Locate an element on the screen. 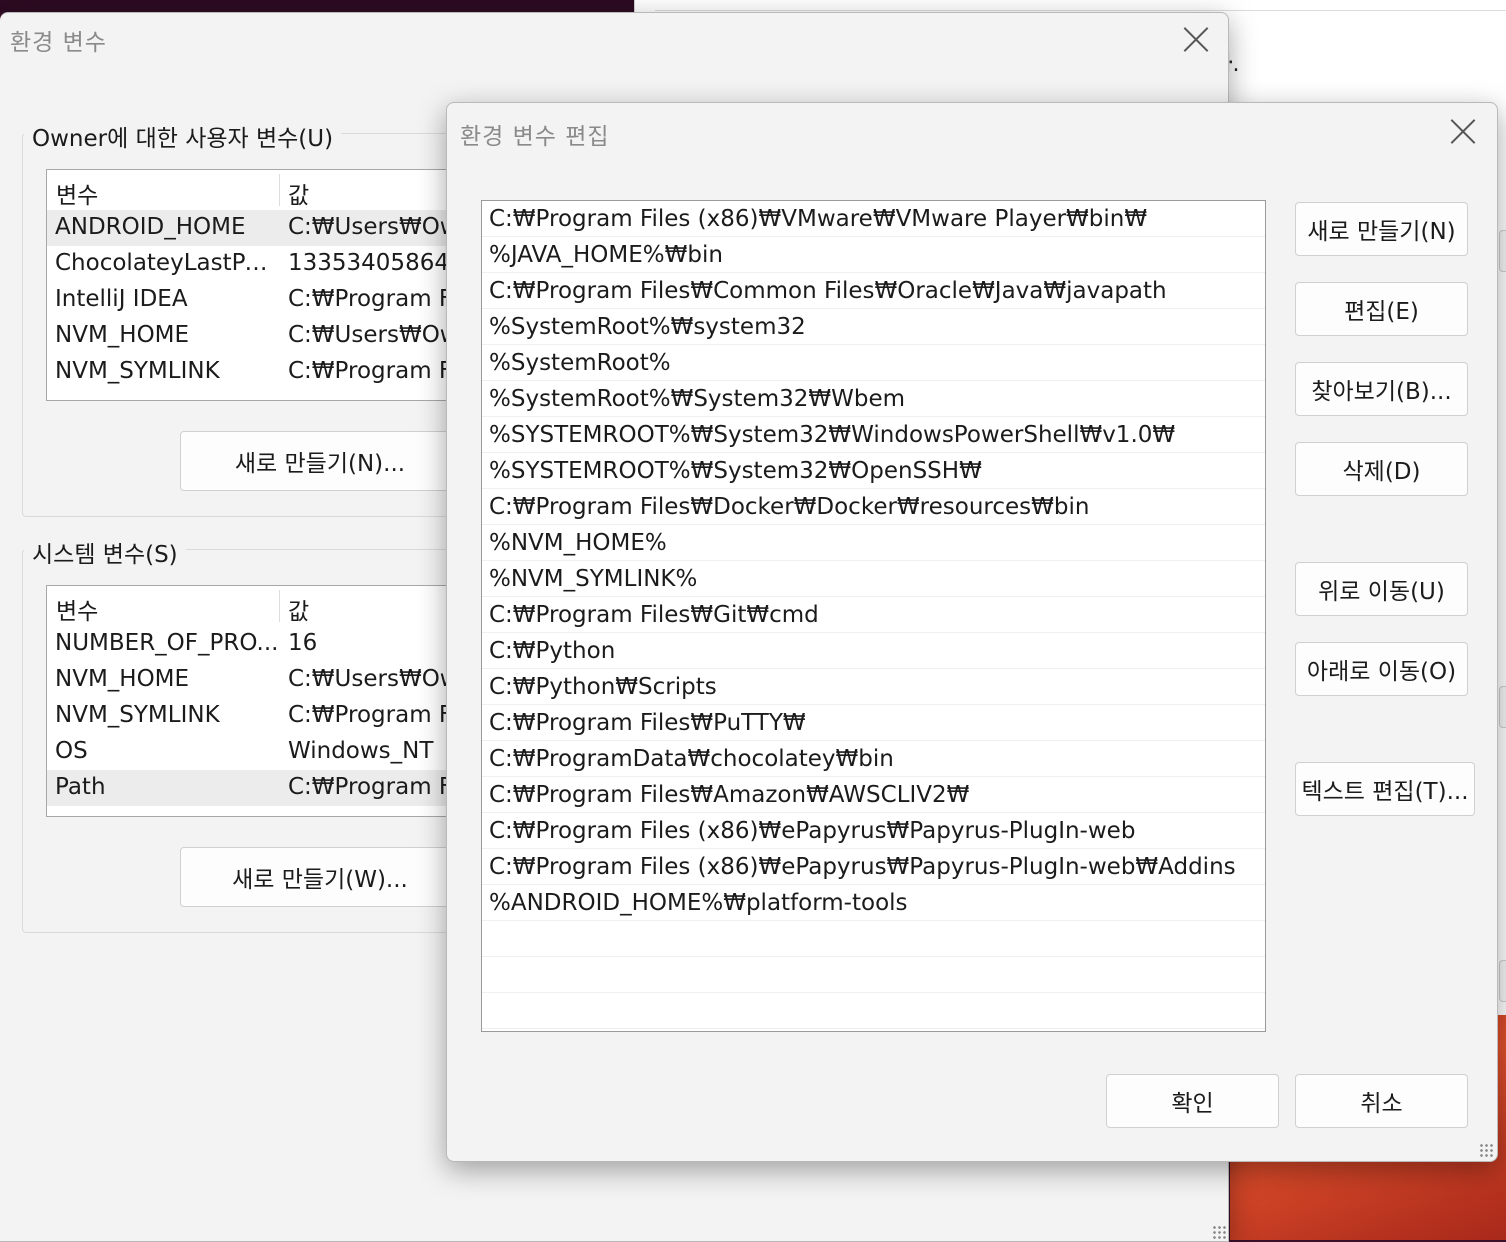 The image size is (1506, 1242). move-up-button: 위로 이동(U) is located at coordinates (1381, 589).